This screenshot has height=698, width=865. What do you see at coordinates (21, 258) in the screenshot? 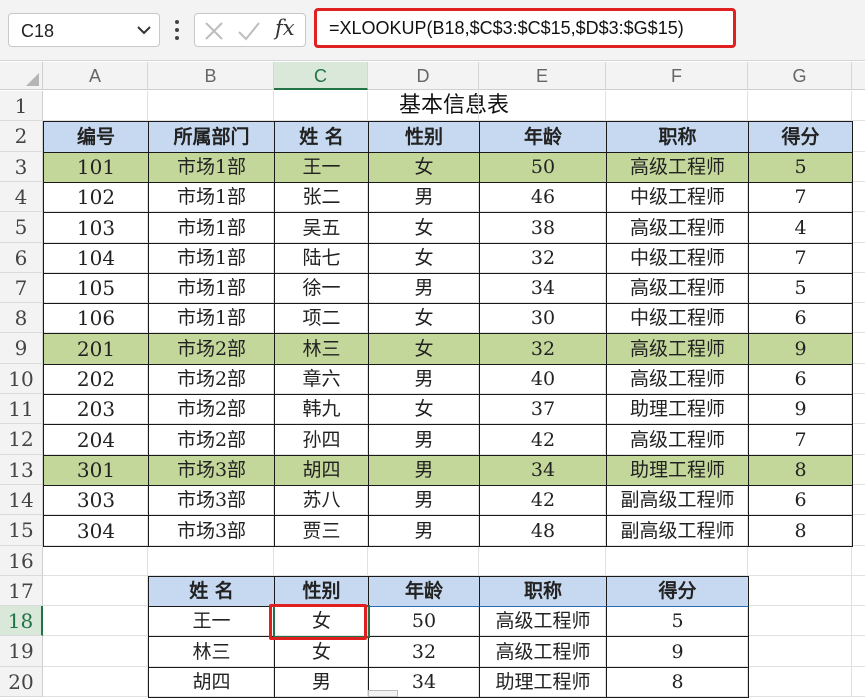
I see `row-header-6: 6` at bounding box center [21, 258].